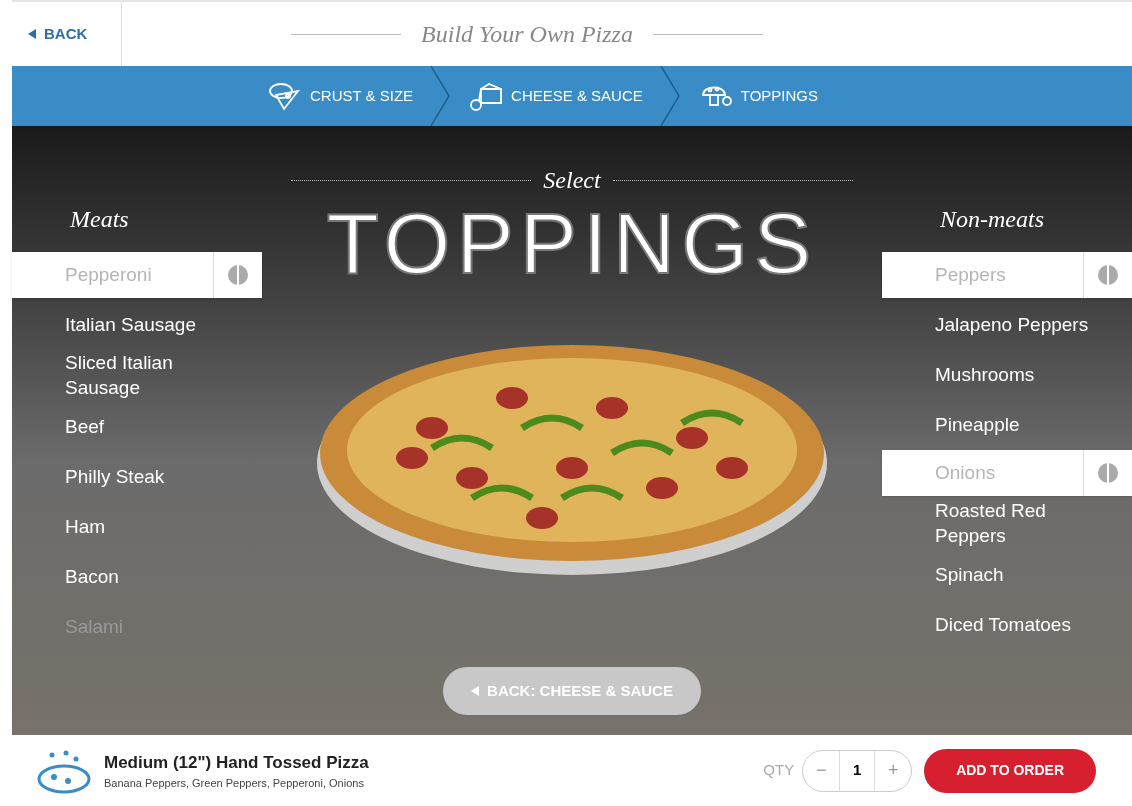  What do you see at coordinates (992, 219) in the screenshot?
I see `category-heading: Non-meats` at bounding box center [992, 219].